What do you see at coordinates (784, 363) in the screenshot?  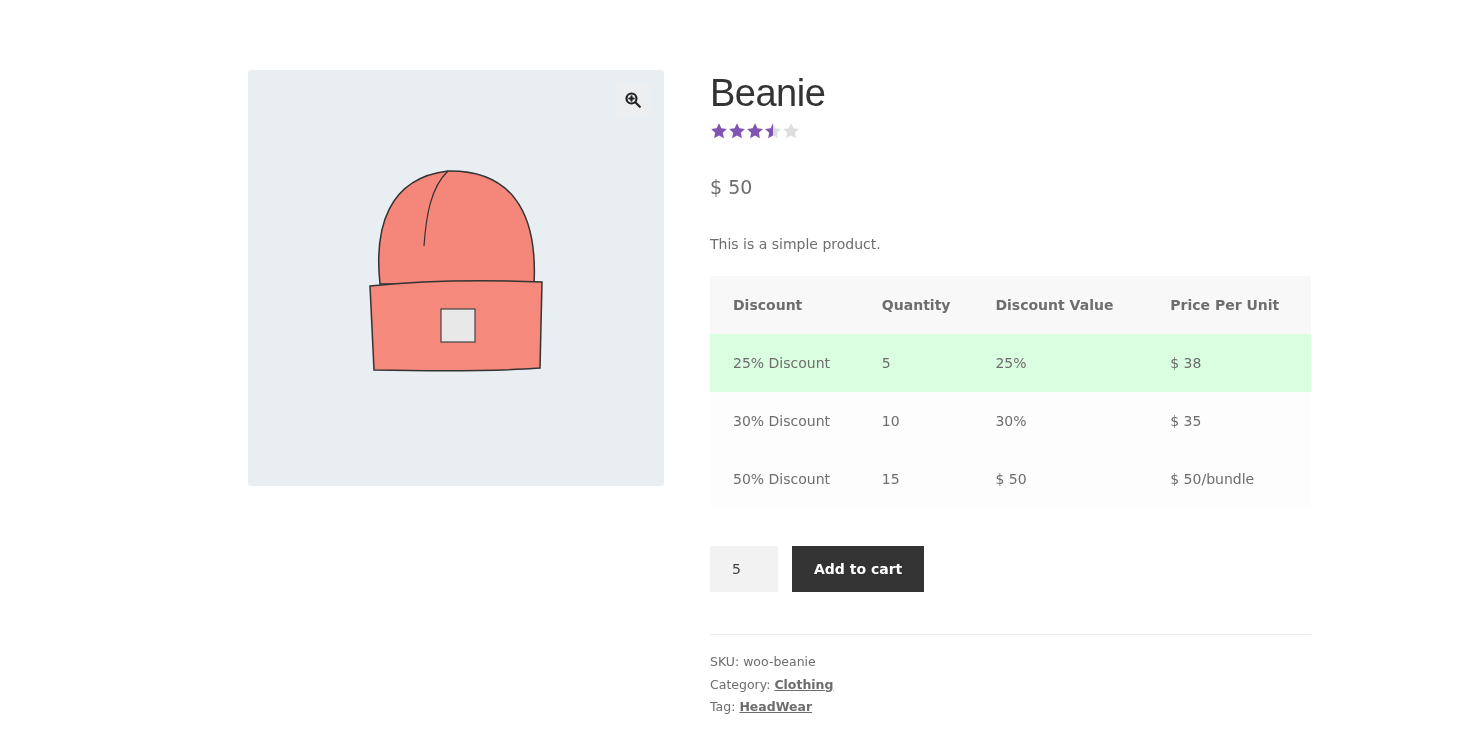 I see `table-cell: 25% Discount` at bounding box center [784, 363].